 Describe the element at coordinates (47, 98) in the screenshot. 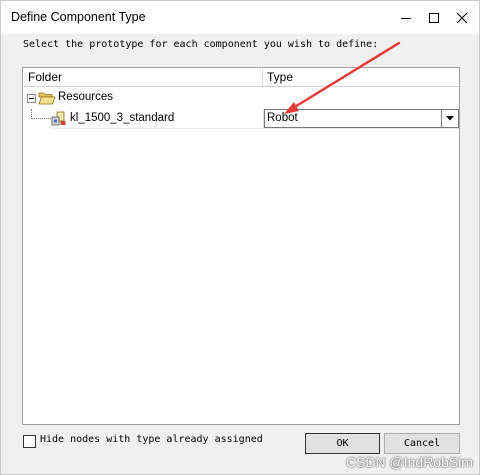

I see `folder-open-icon` at that location.